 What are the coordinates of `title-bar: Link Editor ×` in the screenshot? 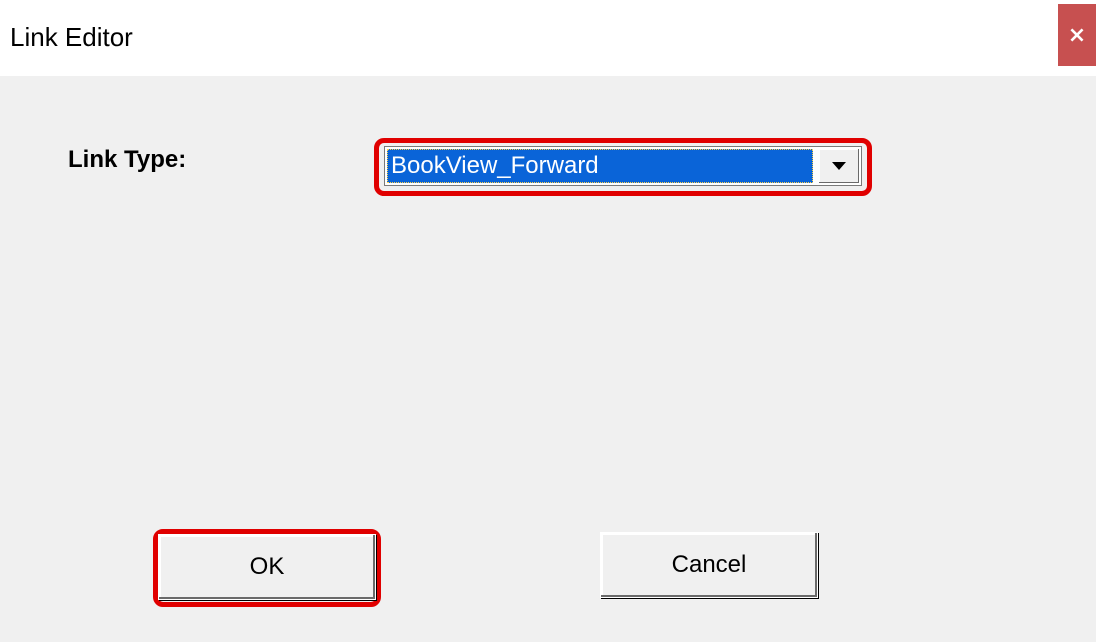 It's located at (548, 38).